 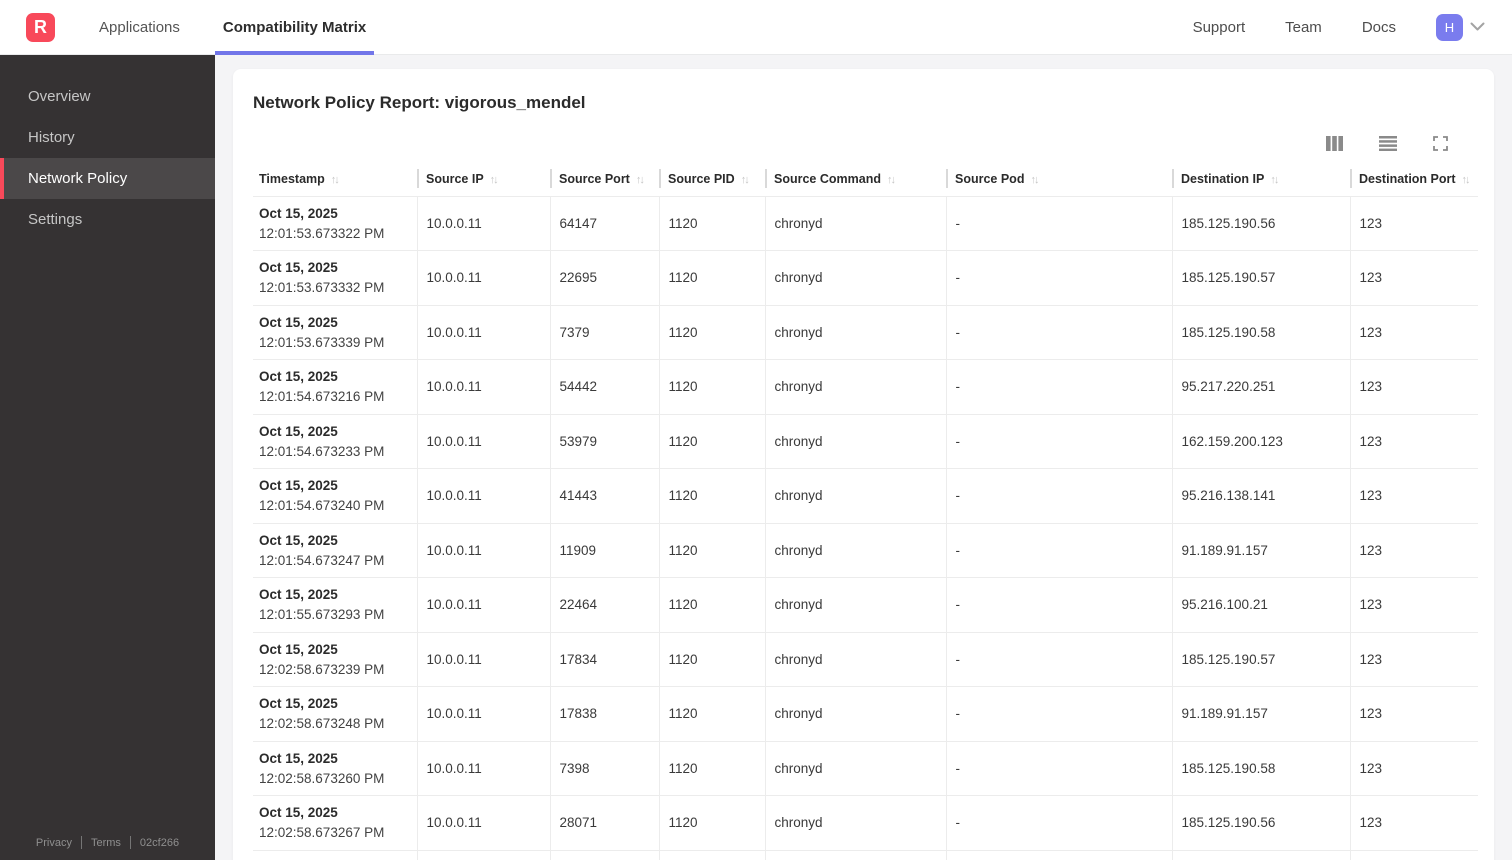 I want to click on timestamp-time: 12:01:54.673247 PM, so click(x=322, y=560).